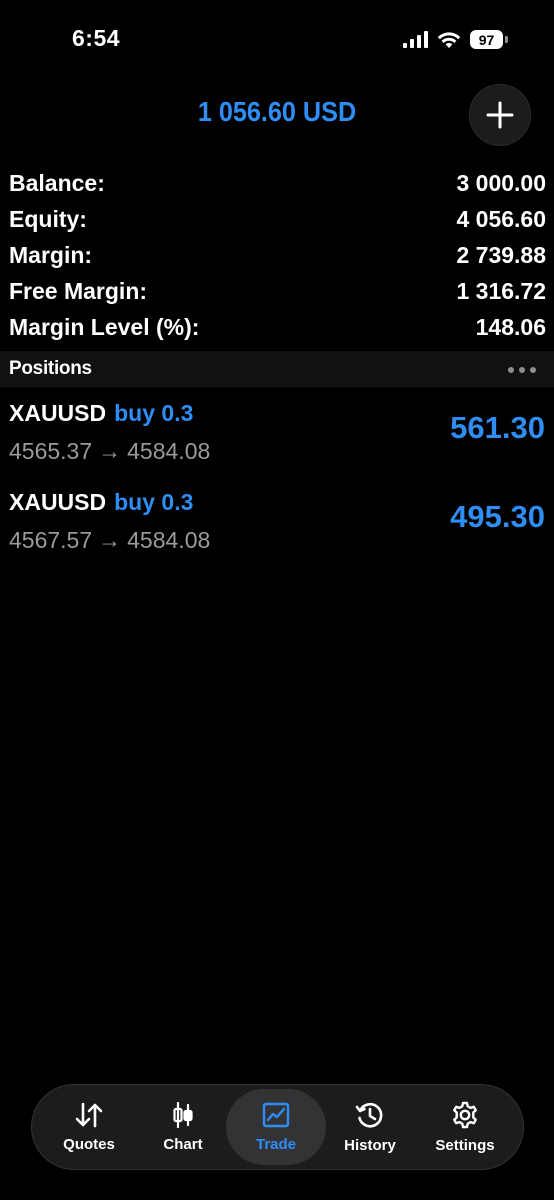 This screenshot has height=1200, width=554. Describe the element at coordinates (277, 369) in the screenshot. I see `positions-section-header: Positions` at that location.